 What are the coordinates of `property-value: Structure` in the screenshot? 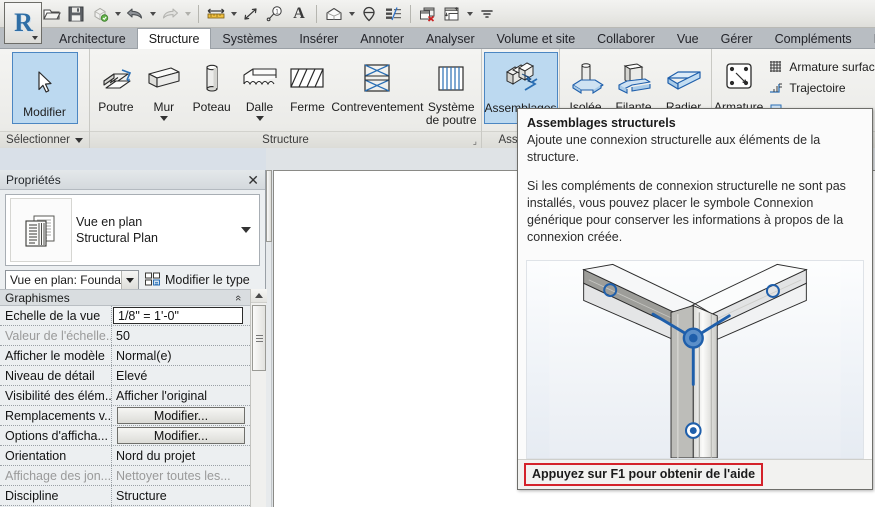 It's located at (189, 495).